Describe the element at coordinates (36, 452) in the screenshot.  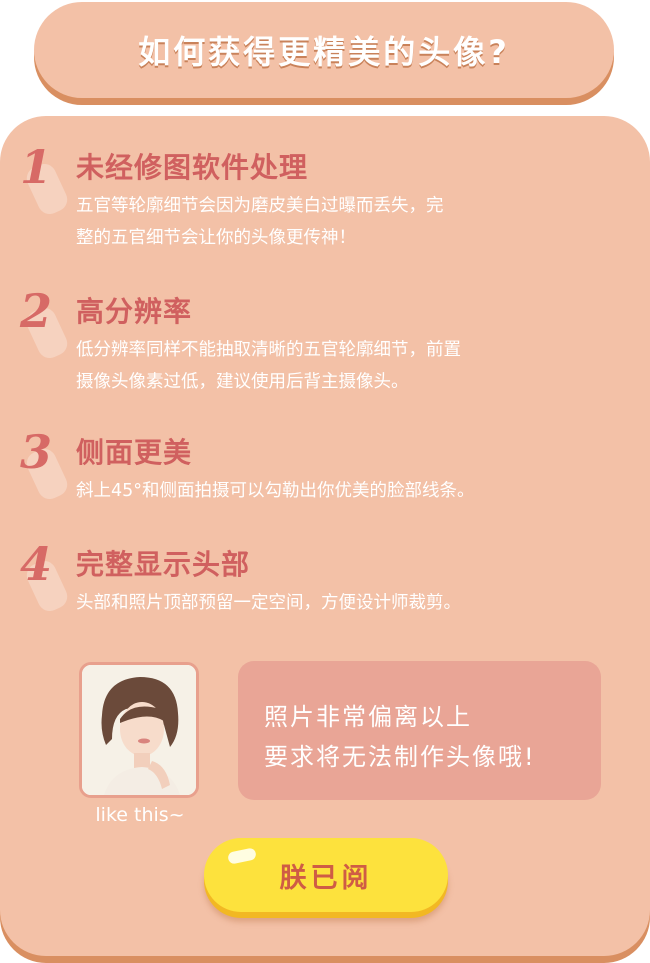
I see `tip-number: 3` at that location.